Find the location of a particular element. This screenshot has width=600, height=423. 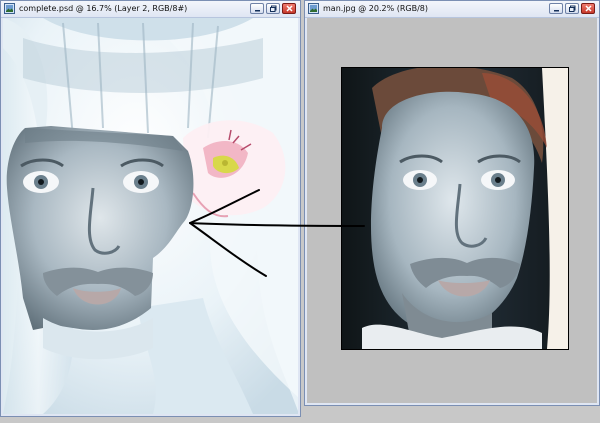

document-titlebar: man.jpg @ 20.2% (RGB/8) is located at coordinates (452, 9).